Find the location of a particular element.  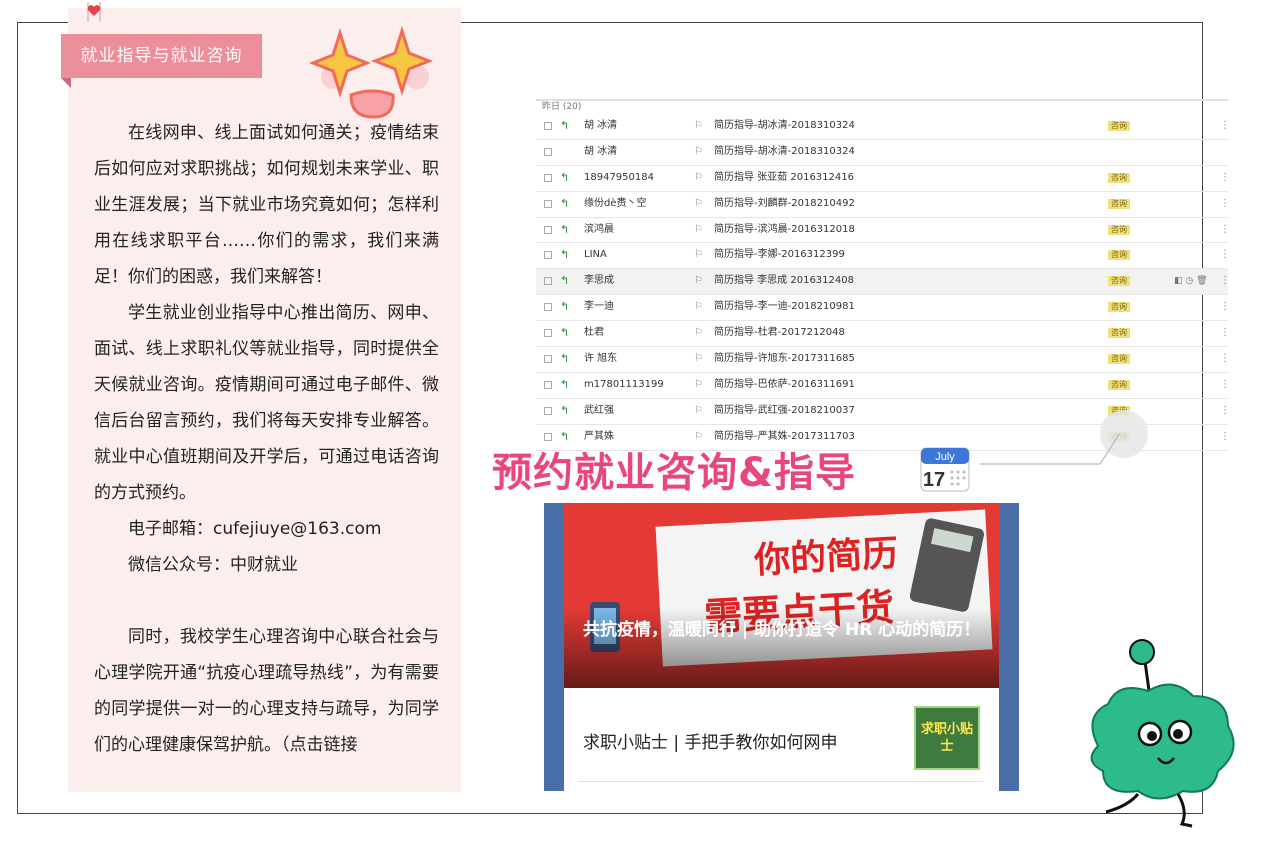

email-row: ↰ 滨鸿晨 ⚐ 简历指导-滨鸿晨-2016312018 咨询 ⋮ is located at coordinates (883, 231).